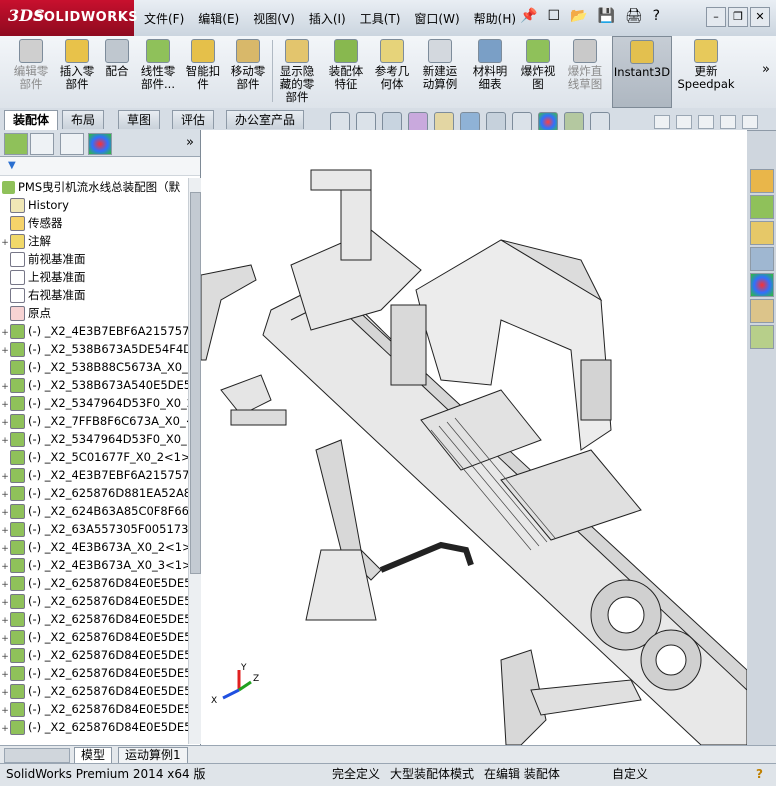 The image size is (776, 786). I want to click on tree-item: + (-) _X2_5347964D53F0_X0_2, so click(94, 403).